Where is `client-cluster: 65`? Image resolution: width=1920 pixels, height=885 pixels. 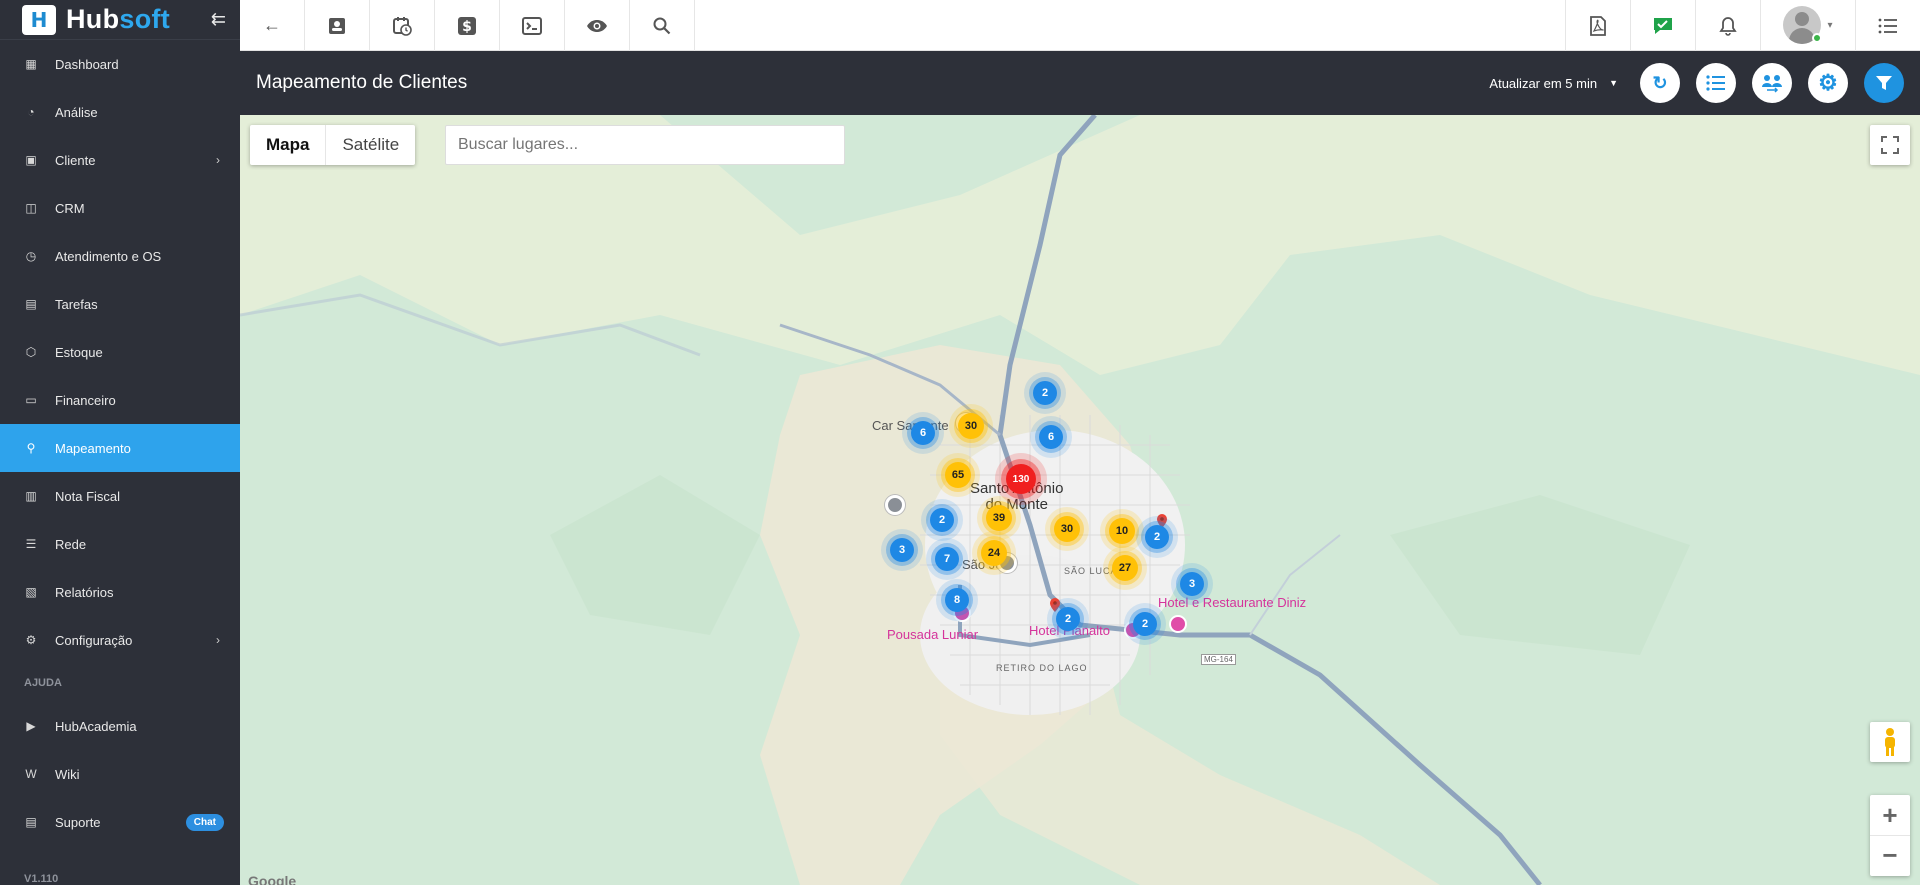 client-cluster: 65 is located at coordinates (958, 475).